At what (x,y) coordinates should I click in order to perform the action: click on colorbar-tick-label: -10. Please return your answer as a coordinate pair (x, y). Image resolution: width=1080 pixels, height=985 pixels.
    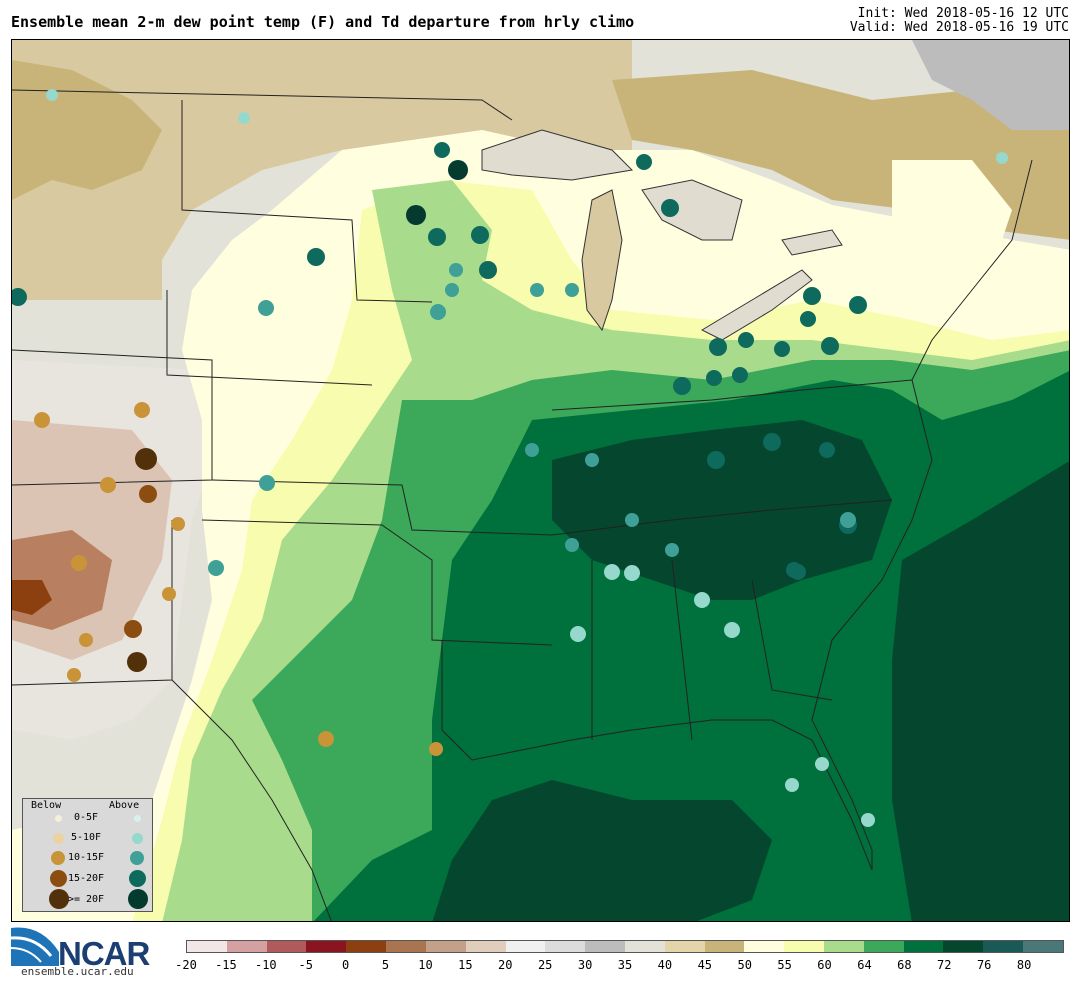
    Looking at the image, I should click on (265, 965).